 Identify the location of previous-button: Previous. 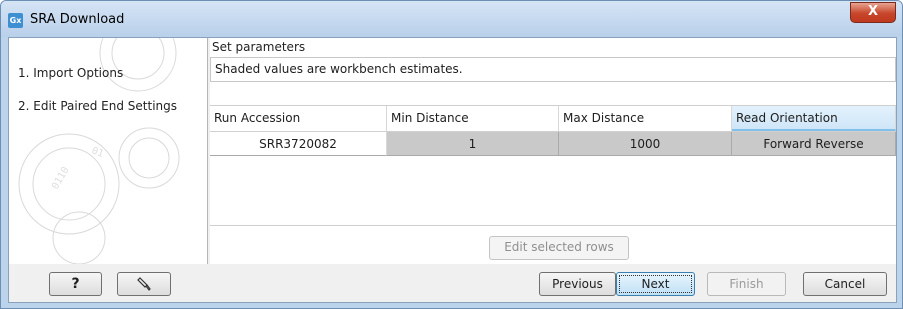
(577, 284).